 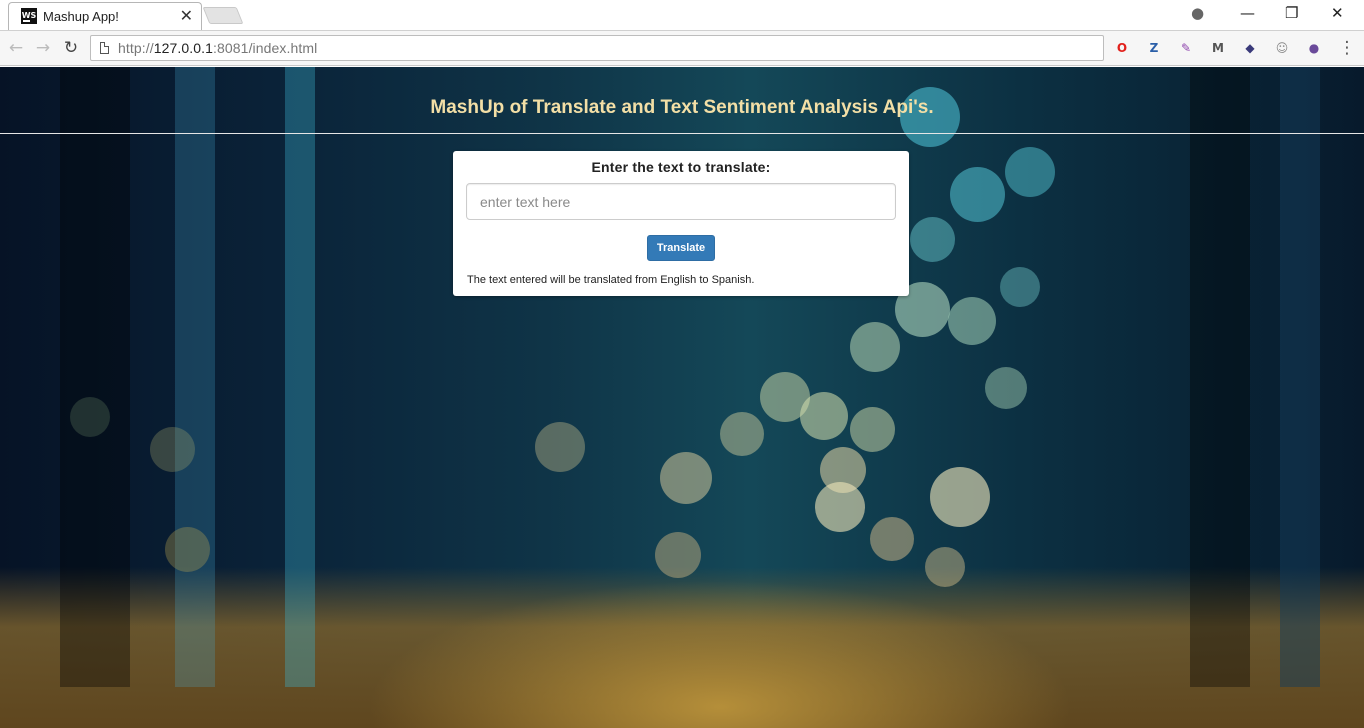 I want to click on reload-icon: ↻, so click(x=71, y=48).